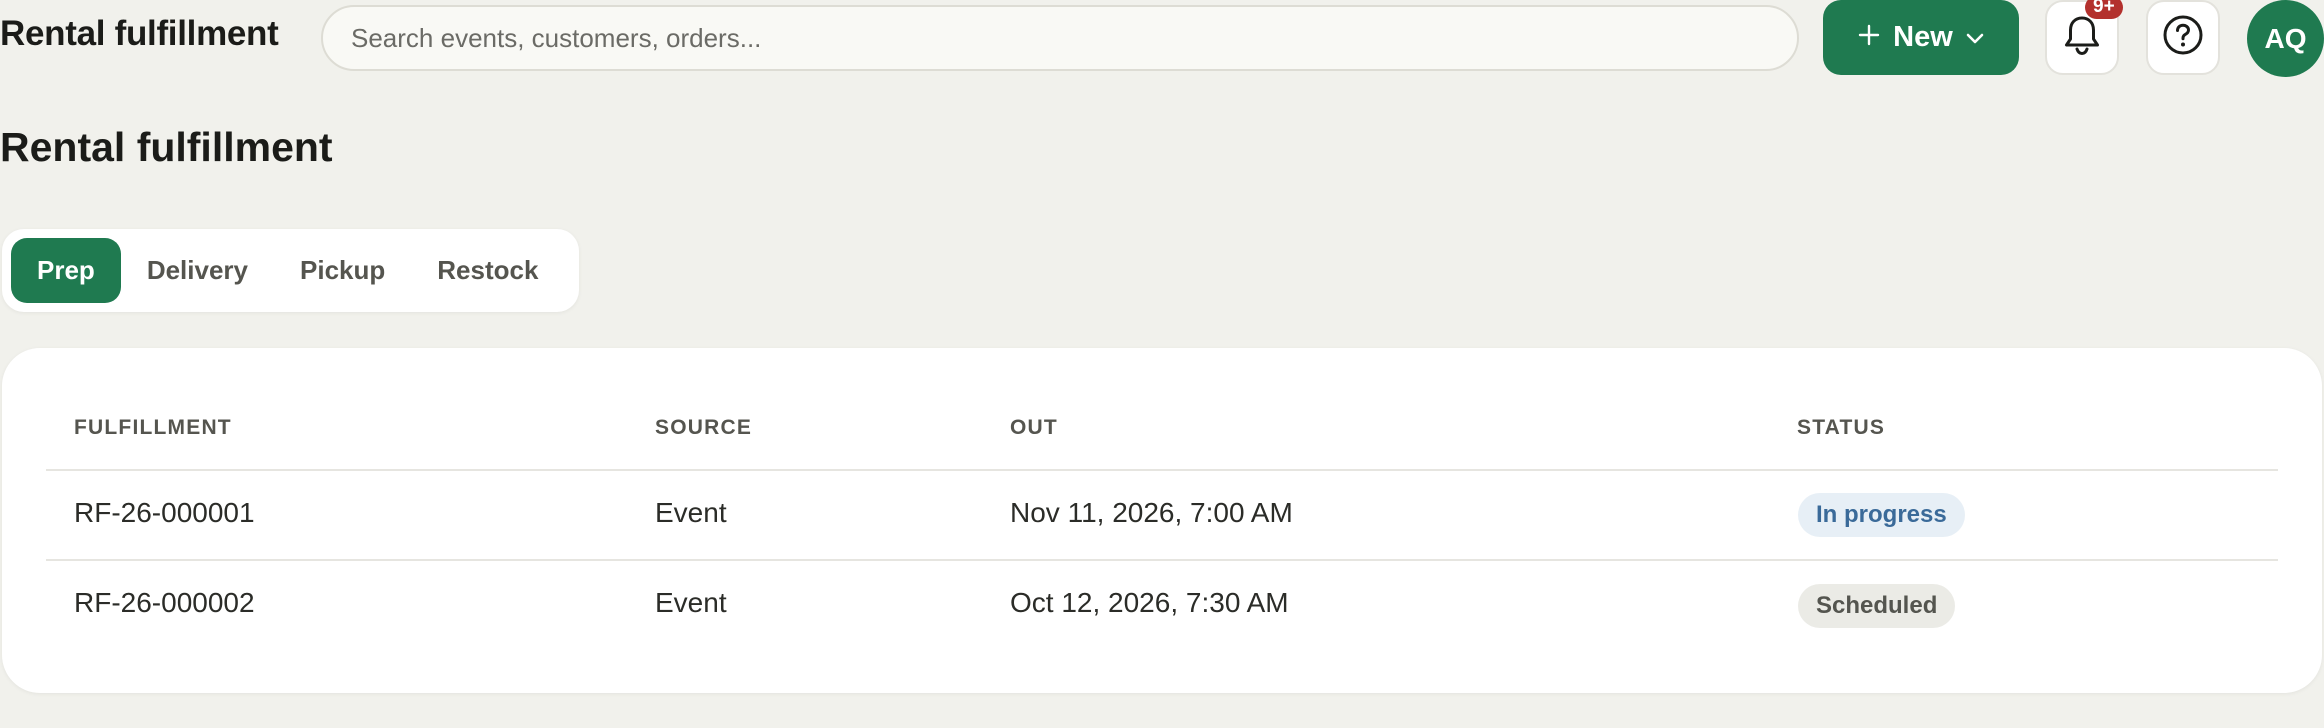 The width and height of the screenshot is (2324, 728). Describe the element at coordinates (1975, 37) in the screenshot. I see `chevron-down-icon` at that location.